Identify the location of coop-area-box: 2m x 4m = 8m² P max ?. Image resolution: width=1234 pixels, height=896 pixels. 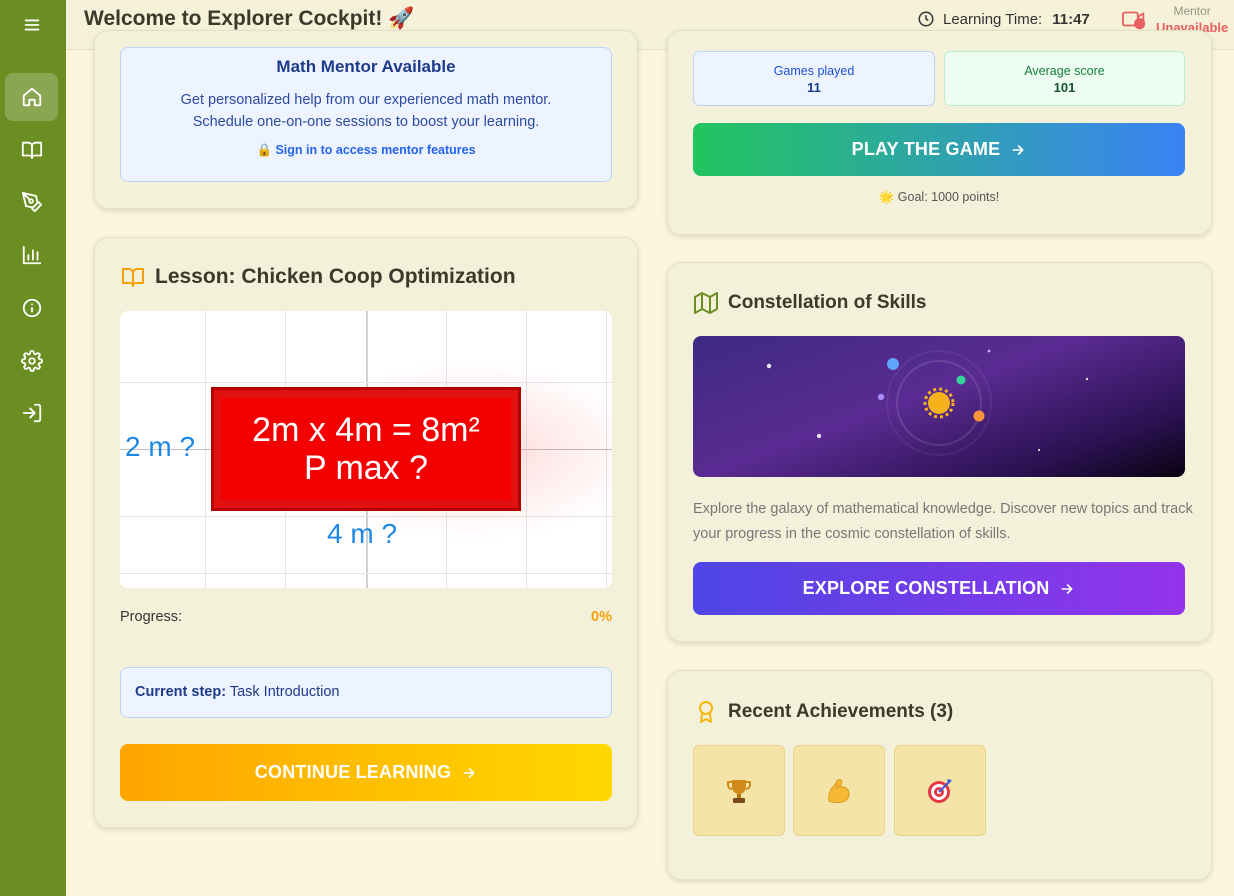
(366, 449).